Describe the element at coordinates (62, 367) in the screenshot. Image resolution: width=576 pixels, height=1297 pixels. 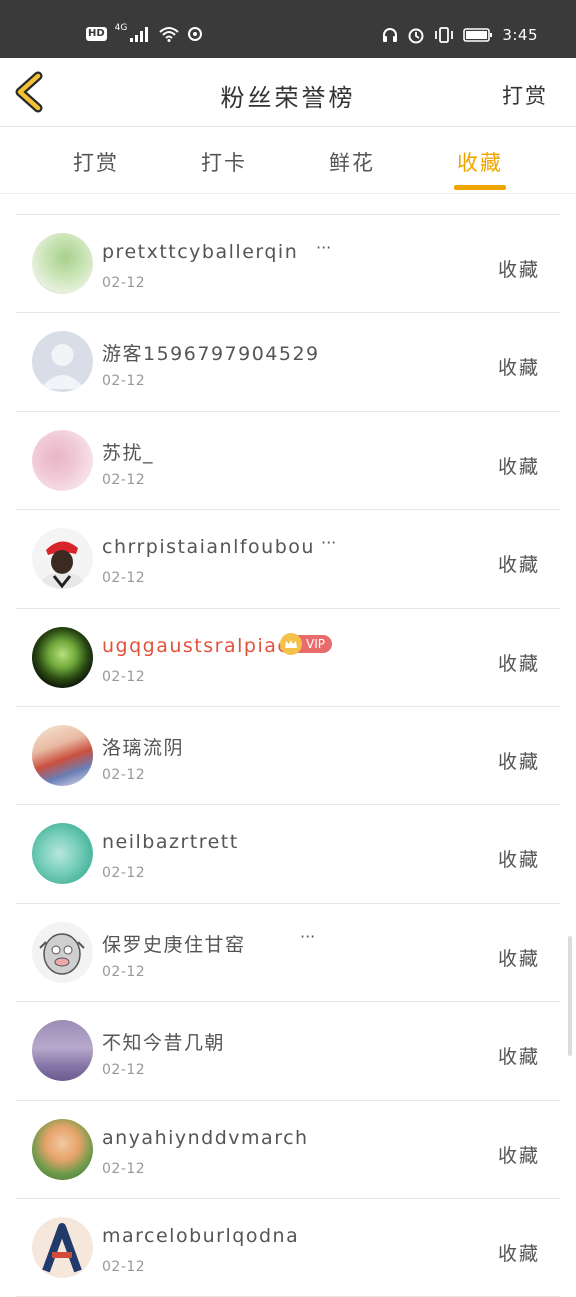
I see `default-user-icon` at that location.